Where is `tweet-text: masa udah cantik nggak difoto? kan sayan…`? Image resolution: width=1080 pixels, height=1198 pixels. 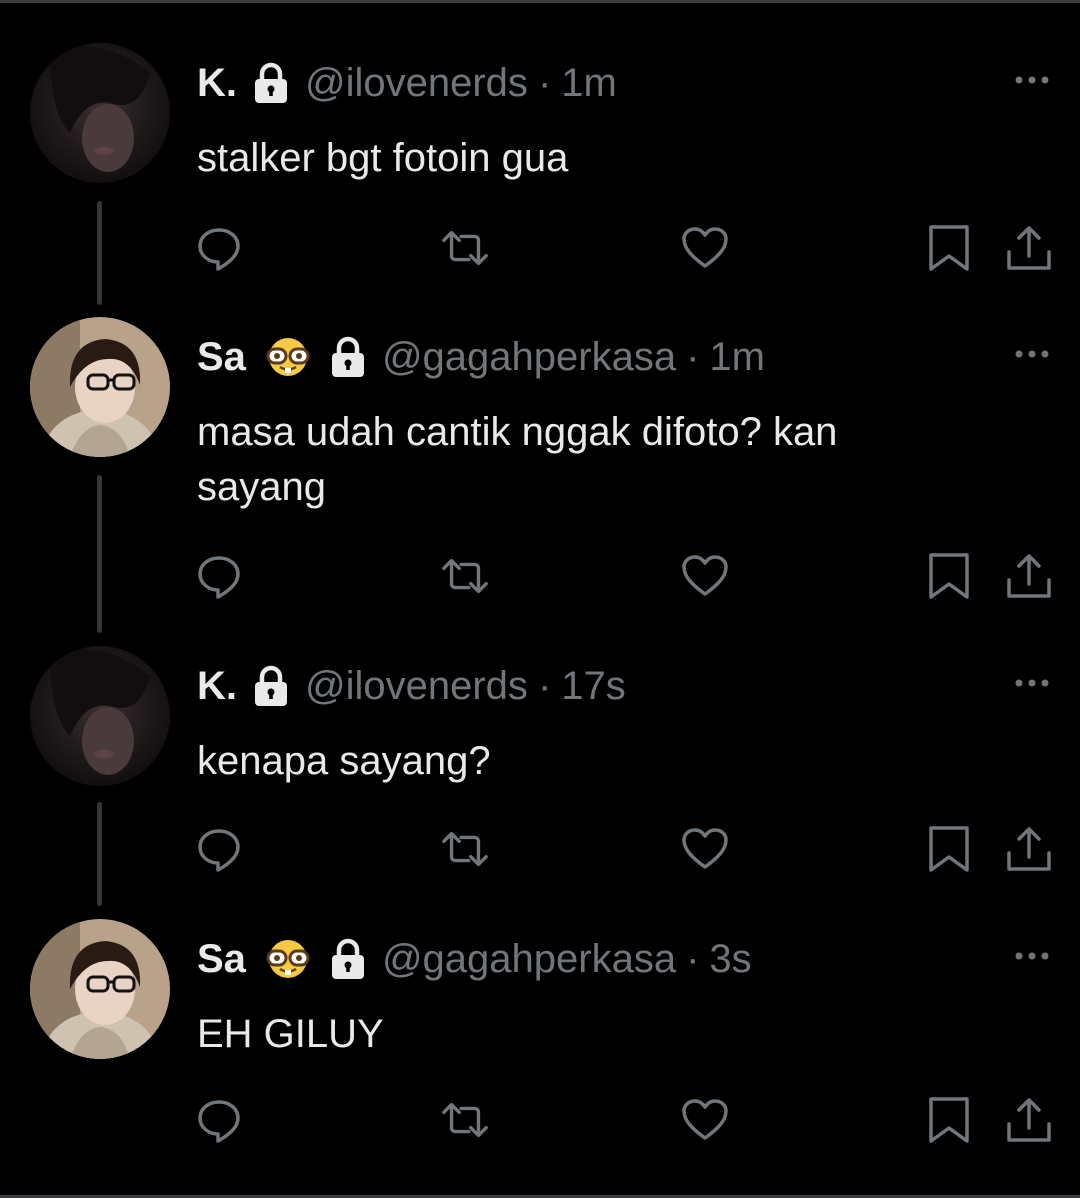 tweet-text: masa udah cantik nggak difoto? kan sayan… is located at coordinates (517, 459).